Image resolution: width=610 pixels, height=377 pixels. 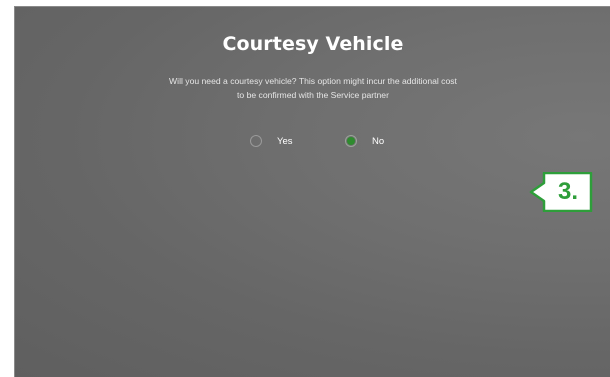 What do you see at coordinates (256, 141) in the screenshot?
I see `radio-button-unchecked` at bounding box center [256, 141].